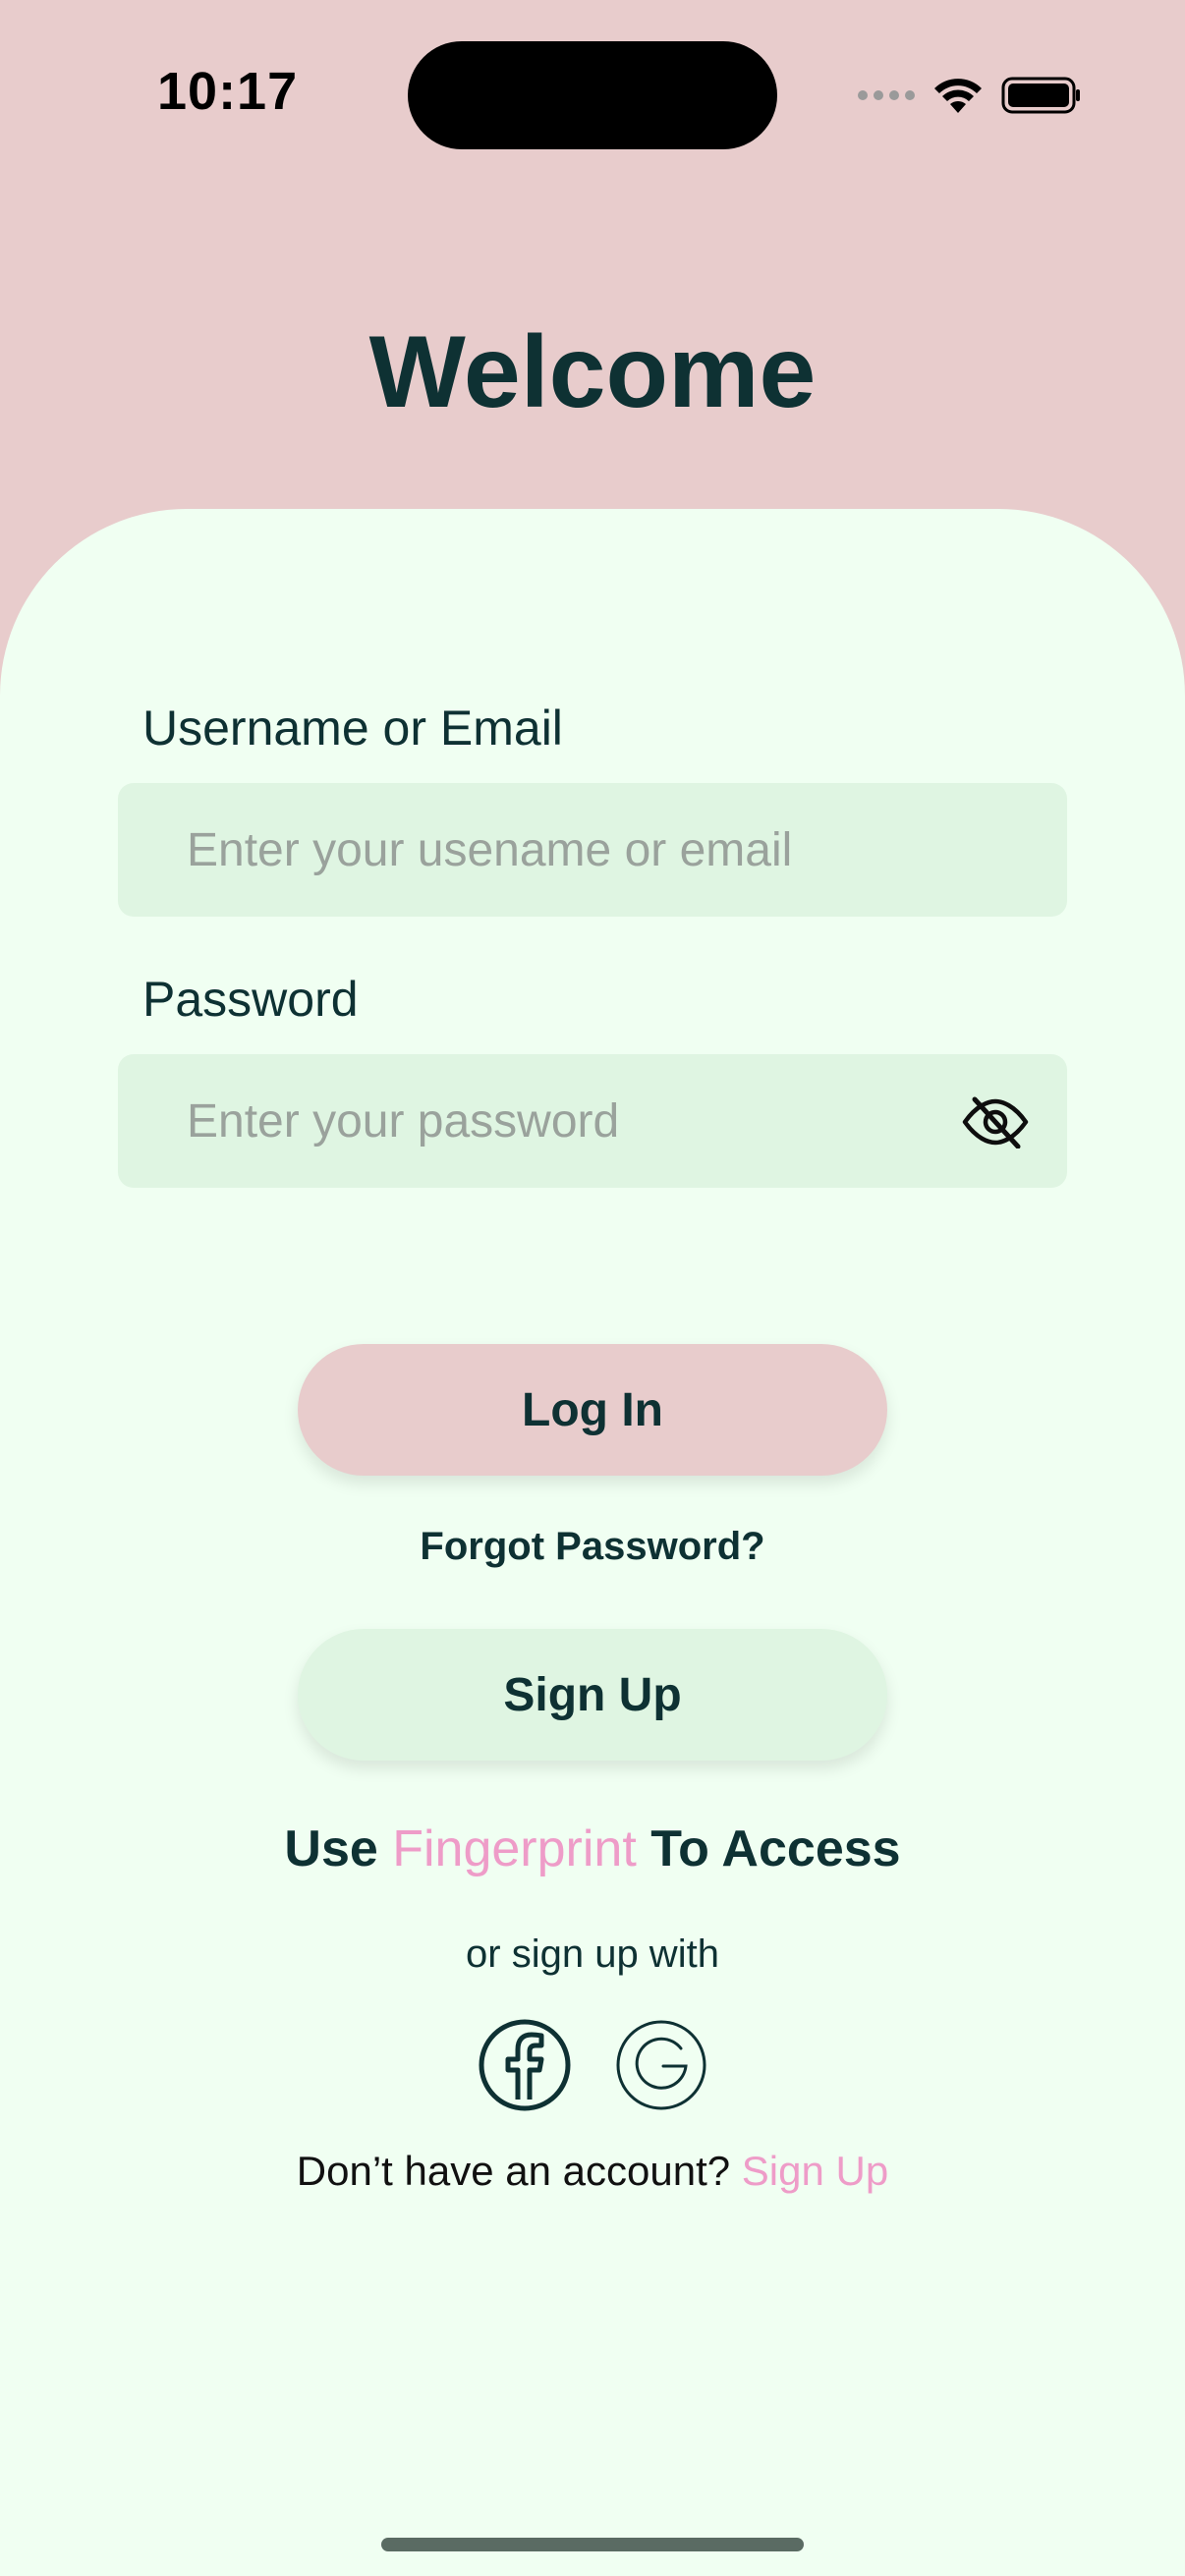  Describe the element at coordinates (592, 1547) in the screenshot. I see `forgot-password-link: Forgot Password?` at that location.